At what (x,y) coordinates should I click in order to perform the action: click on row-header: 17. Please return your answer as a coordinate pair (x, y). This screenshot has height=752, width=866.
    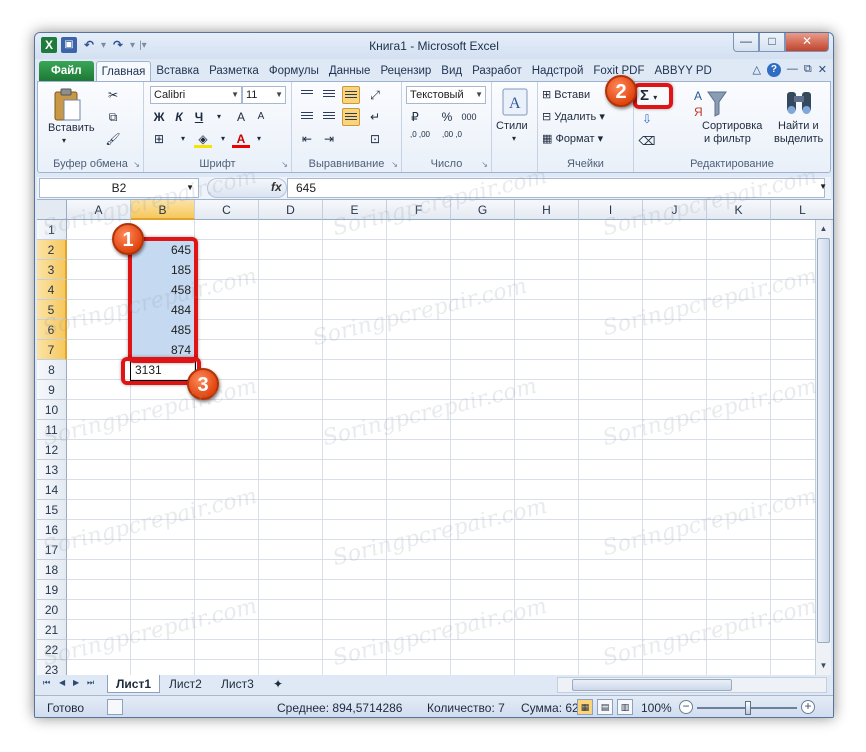
    Looking at the image, I should click on (52, 550).